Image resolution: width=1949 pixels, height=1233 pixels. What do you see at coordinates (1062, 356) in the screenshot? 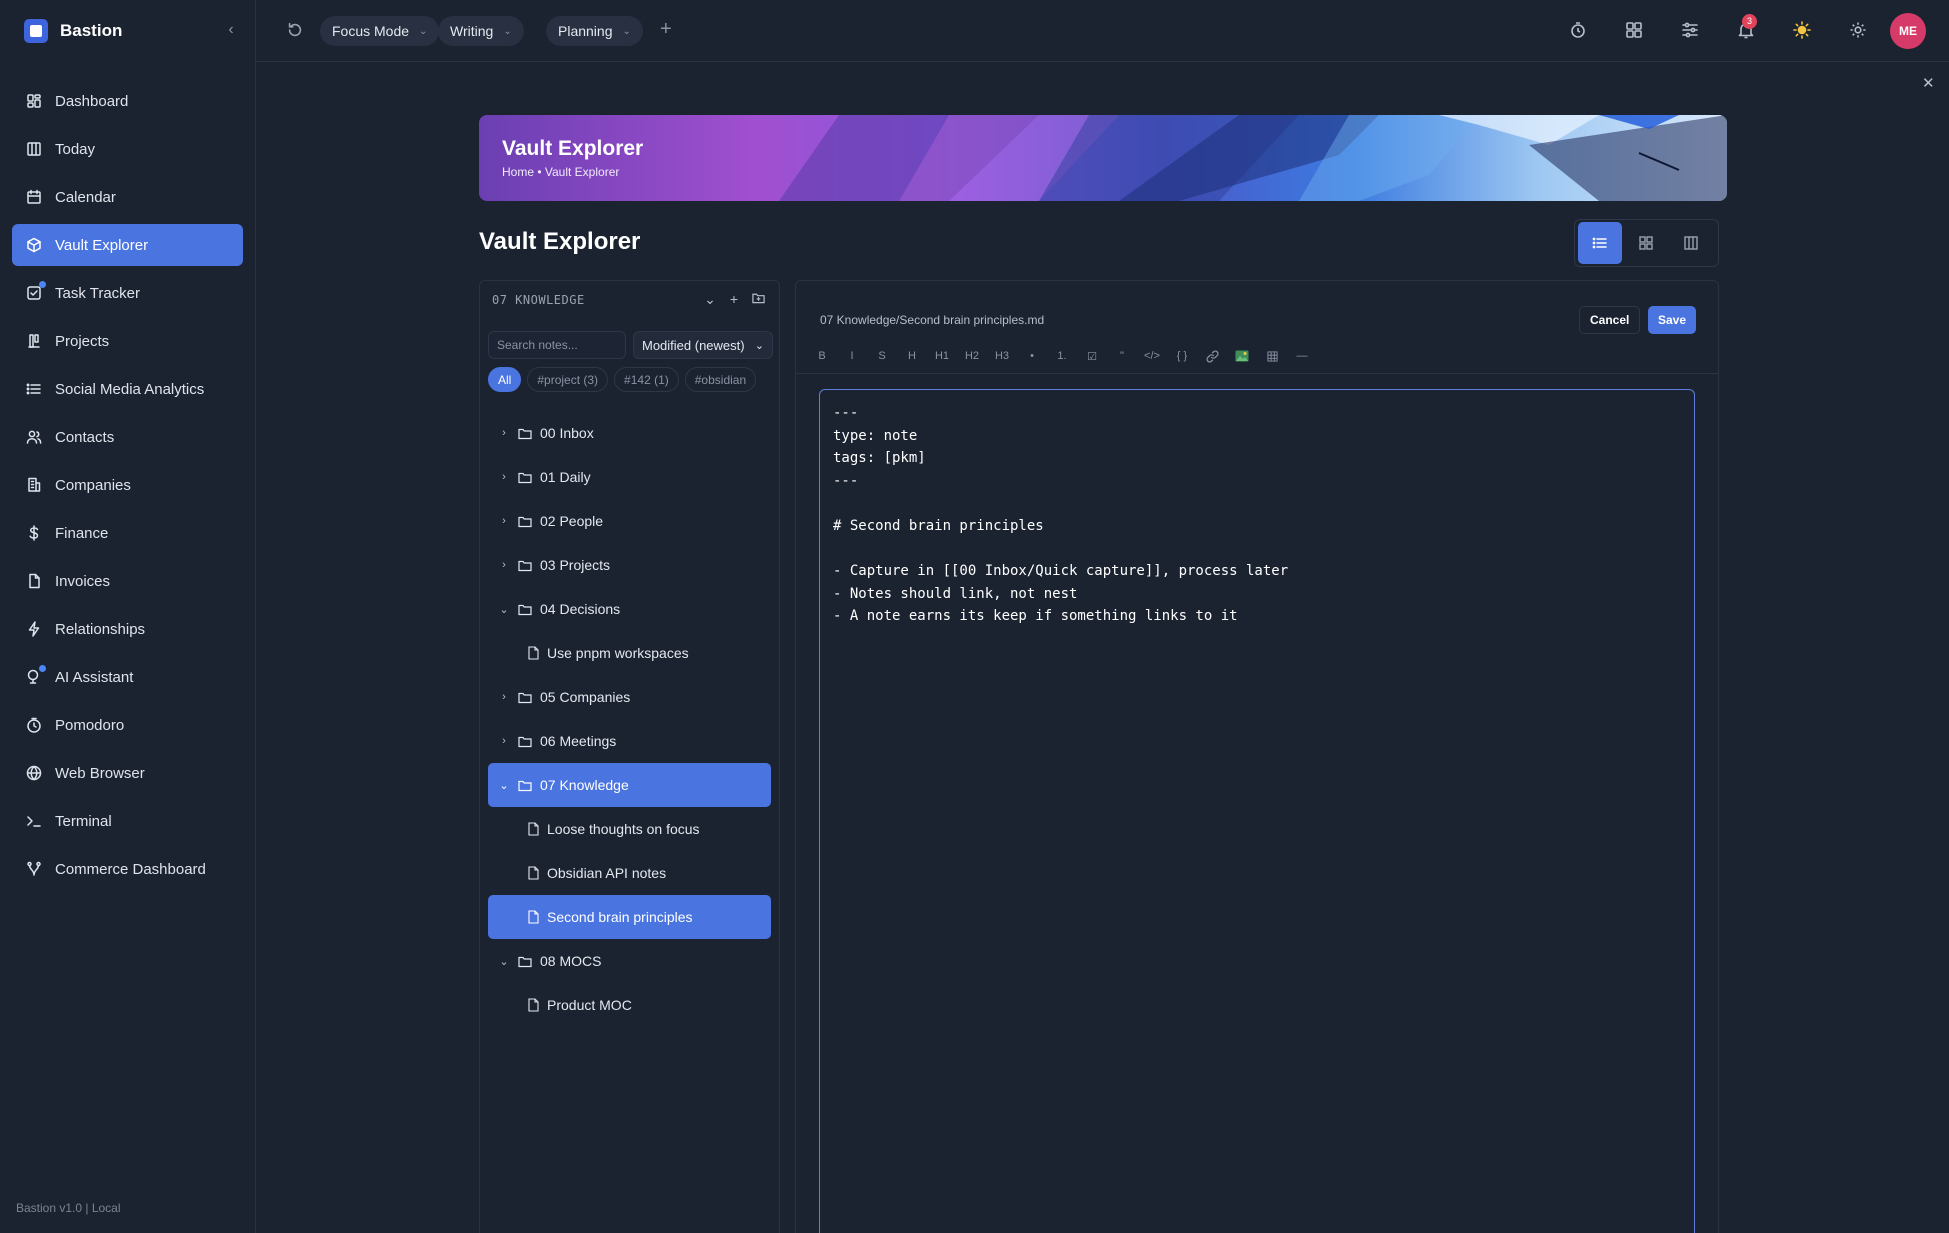
I see `format-button: 1.` at bounding box center [1062, 356].